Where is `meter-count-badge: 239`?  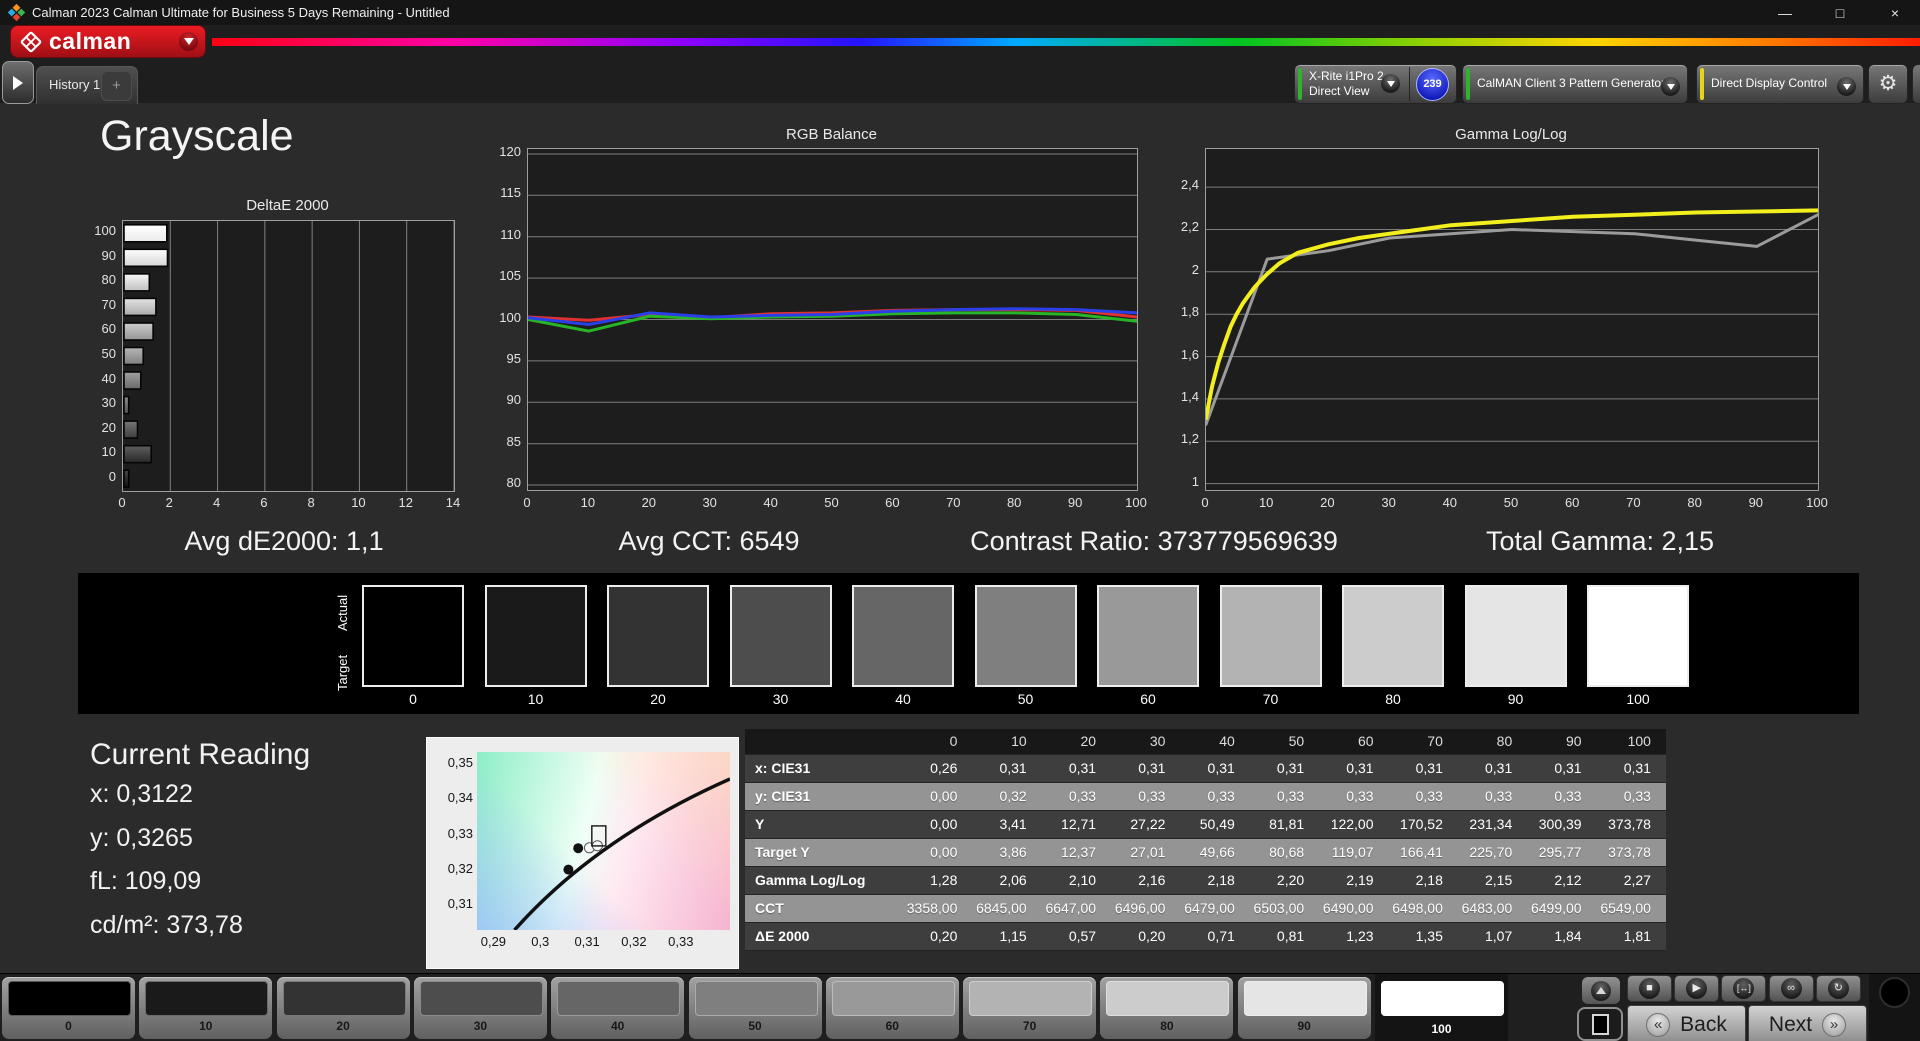 meter-count-badge: 239 is located at coordinates (1432, 84).